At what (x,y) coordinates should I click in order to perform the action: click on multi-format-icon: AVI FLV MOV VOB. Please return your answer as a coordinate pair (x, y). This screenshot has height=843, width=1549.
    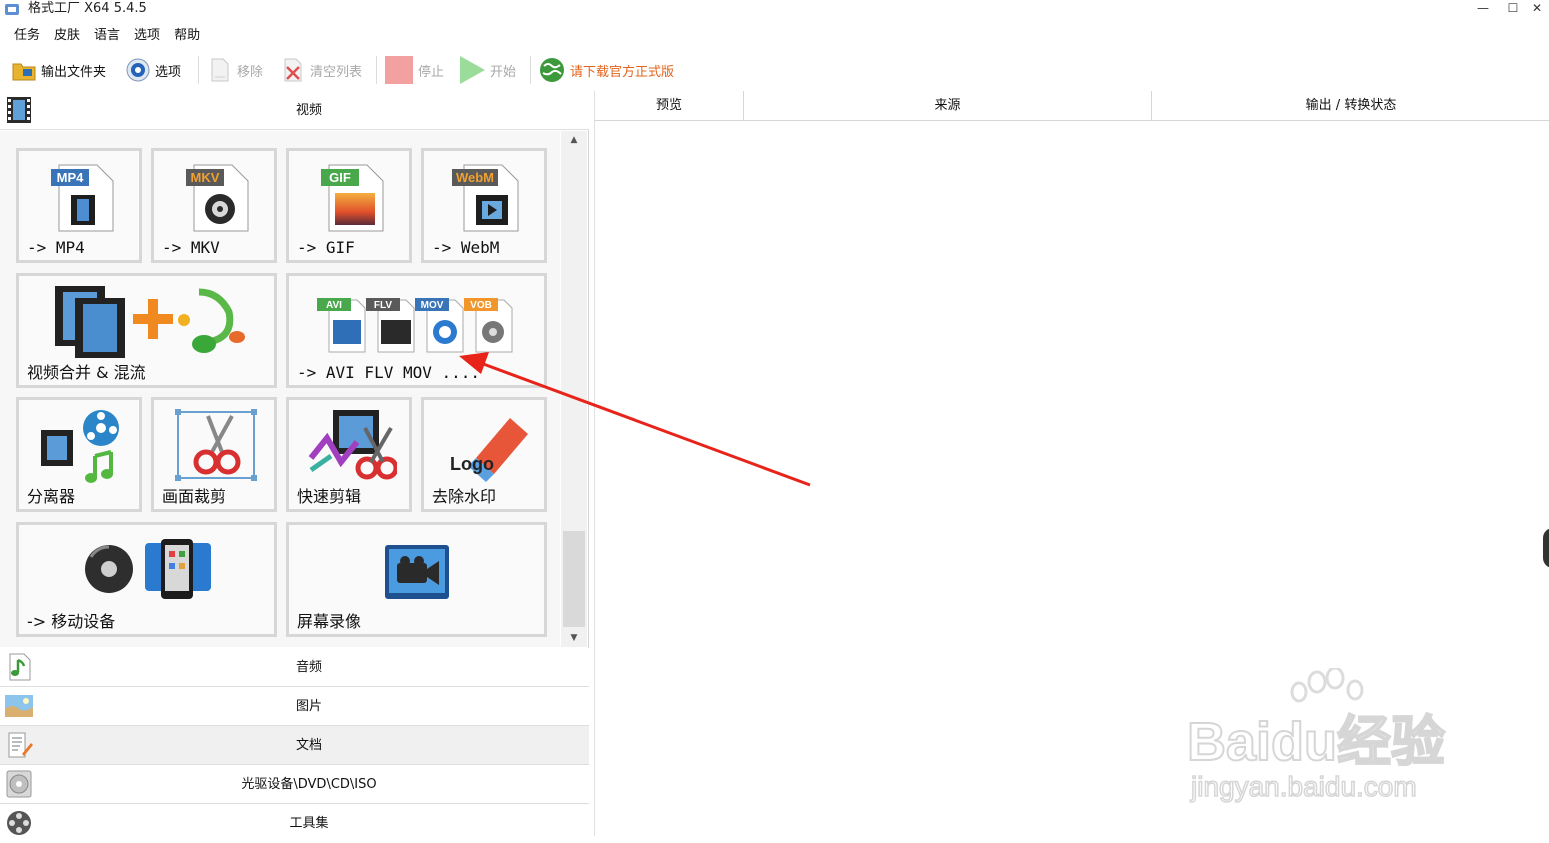
    Looking at the image, I should click on (415, 325).